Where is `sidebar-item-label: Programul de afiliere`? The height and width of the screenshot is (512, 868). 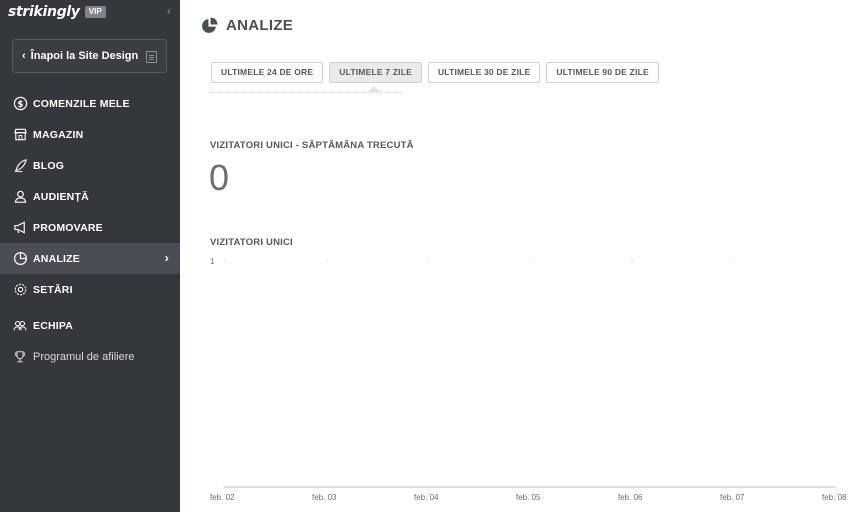
sidebar-item-label: Programul de afiliere is located at coordinates (84, 356).